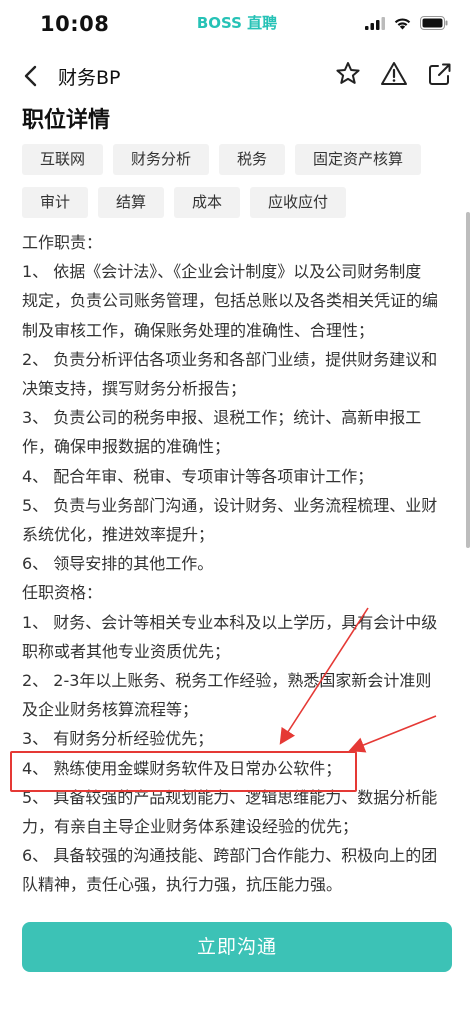  I want to click on tag-row: 互联网 财务分析 税务 固定资产核算, so click(237, 159).